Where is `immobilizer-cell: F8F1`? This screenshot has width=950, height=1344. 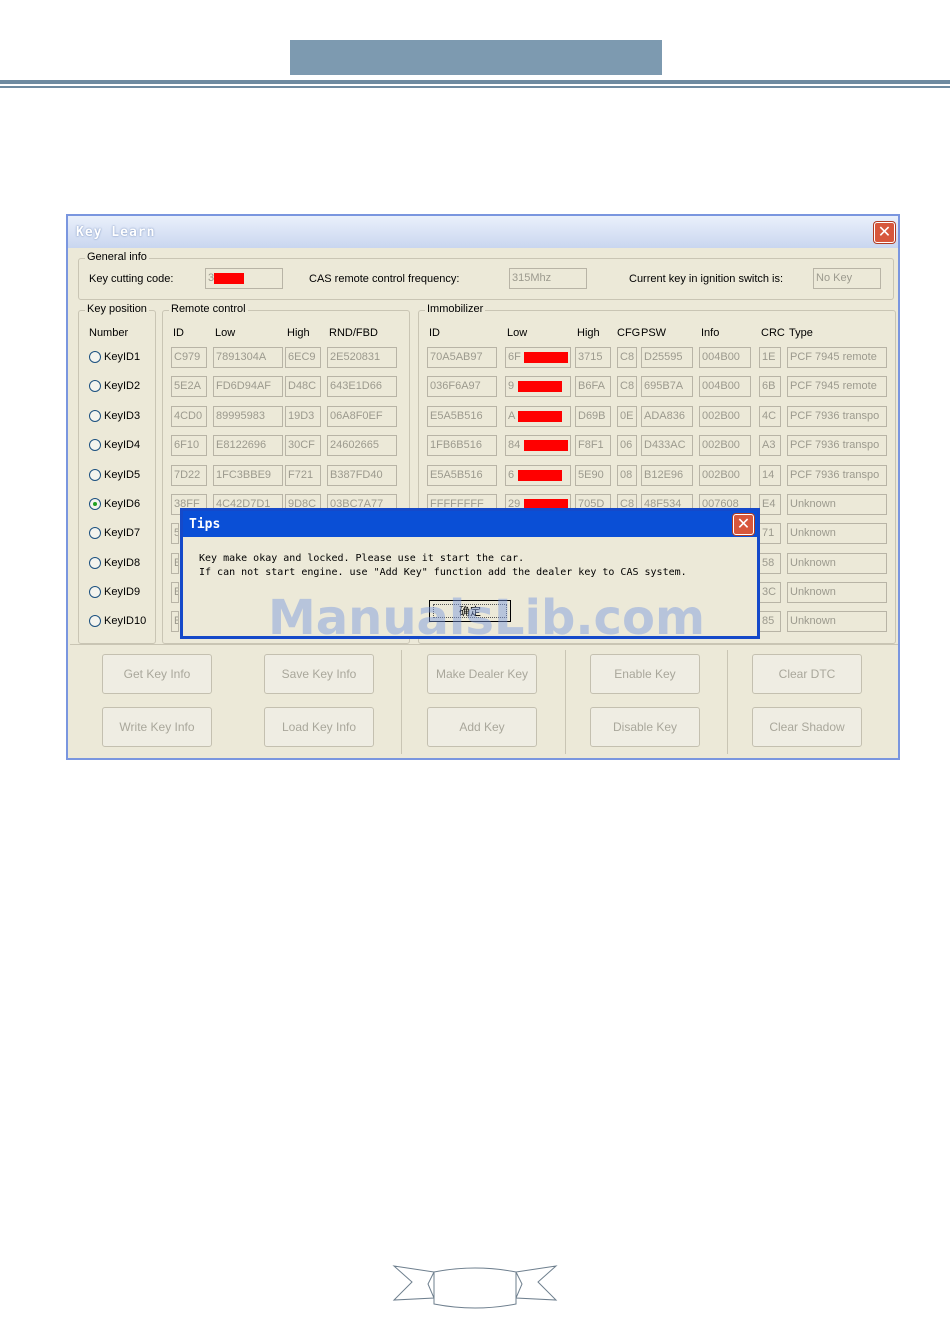 immobilizer-cell: F8F1 is located at coordinates (593, 446).